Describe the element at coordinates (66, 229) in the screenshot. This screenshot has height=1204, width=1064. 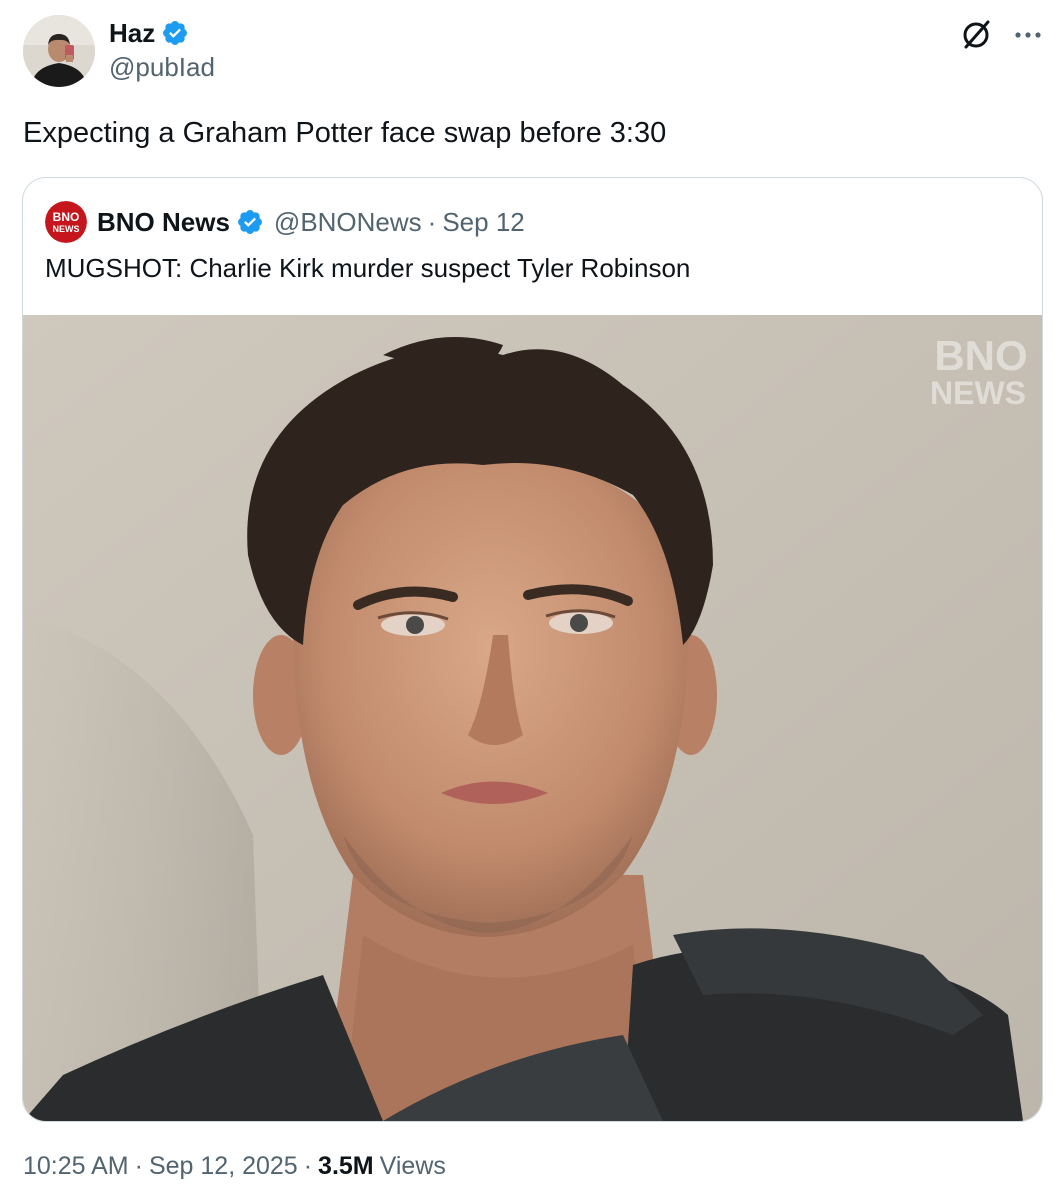
I see `bno-avatar-line2: NEWS` at that location.